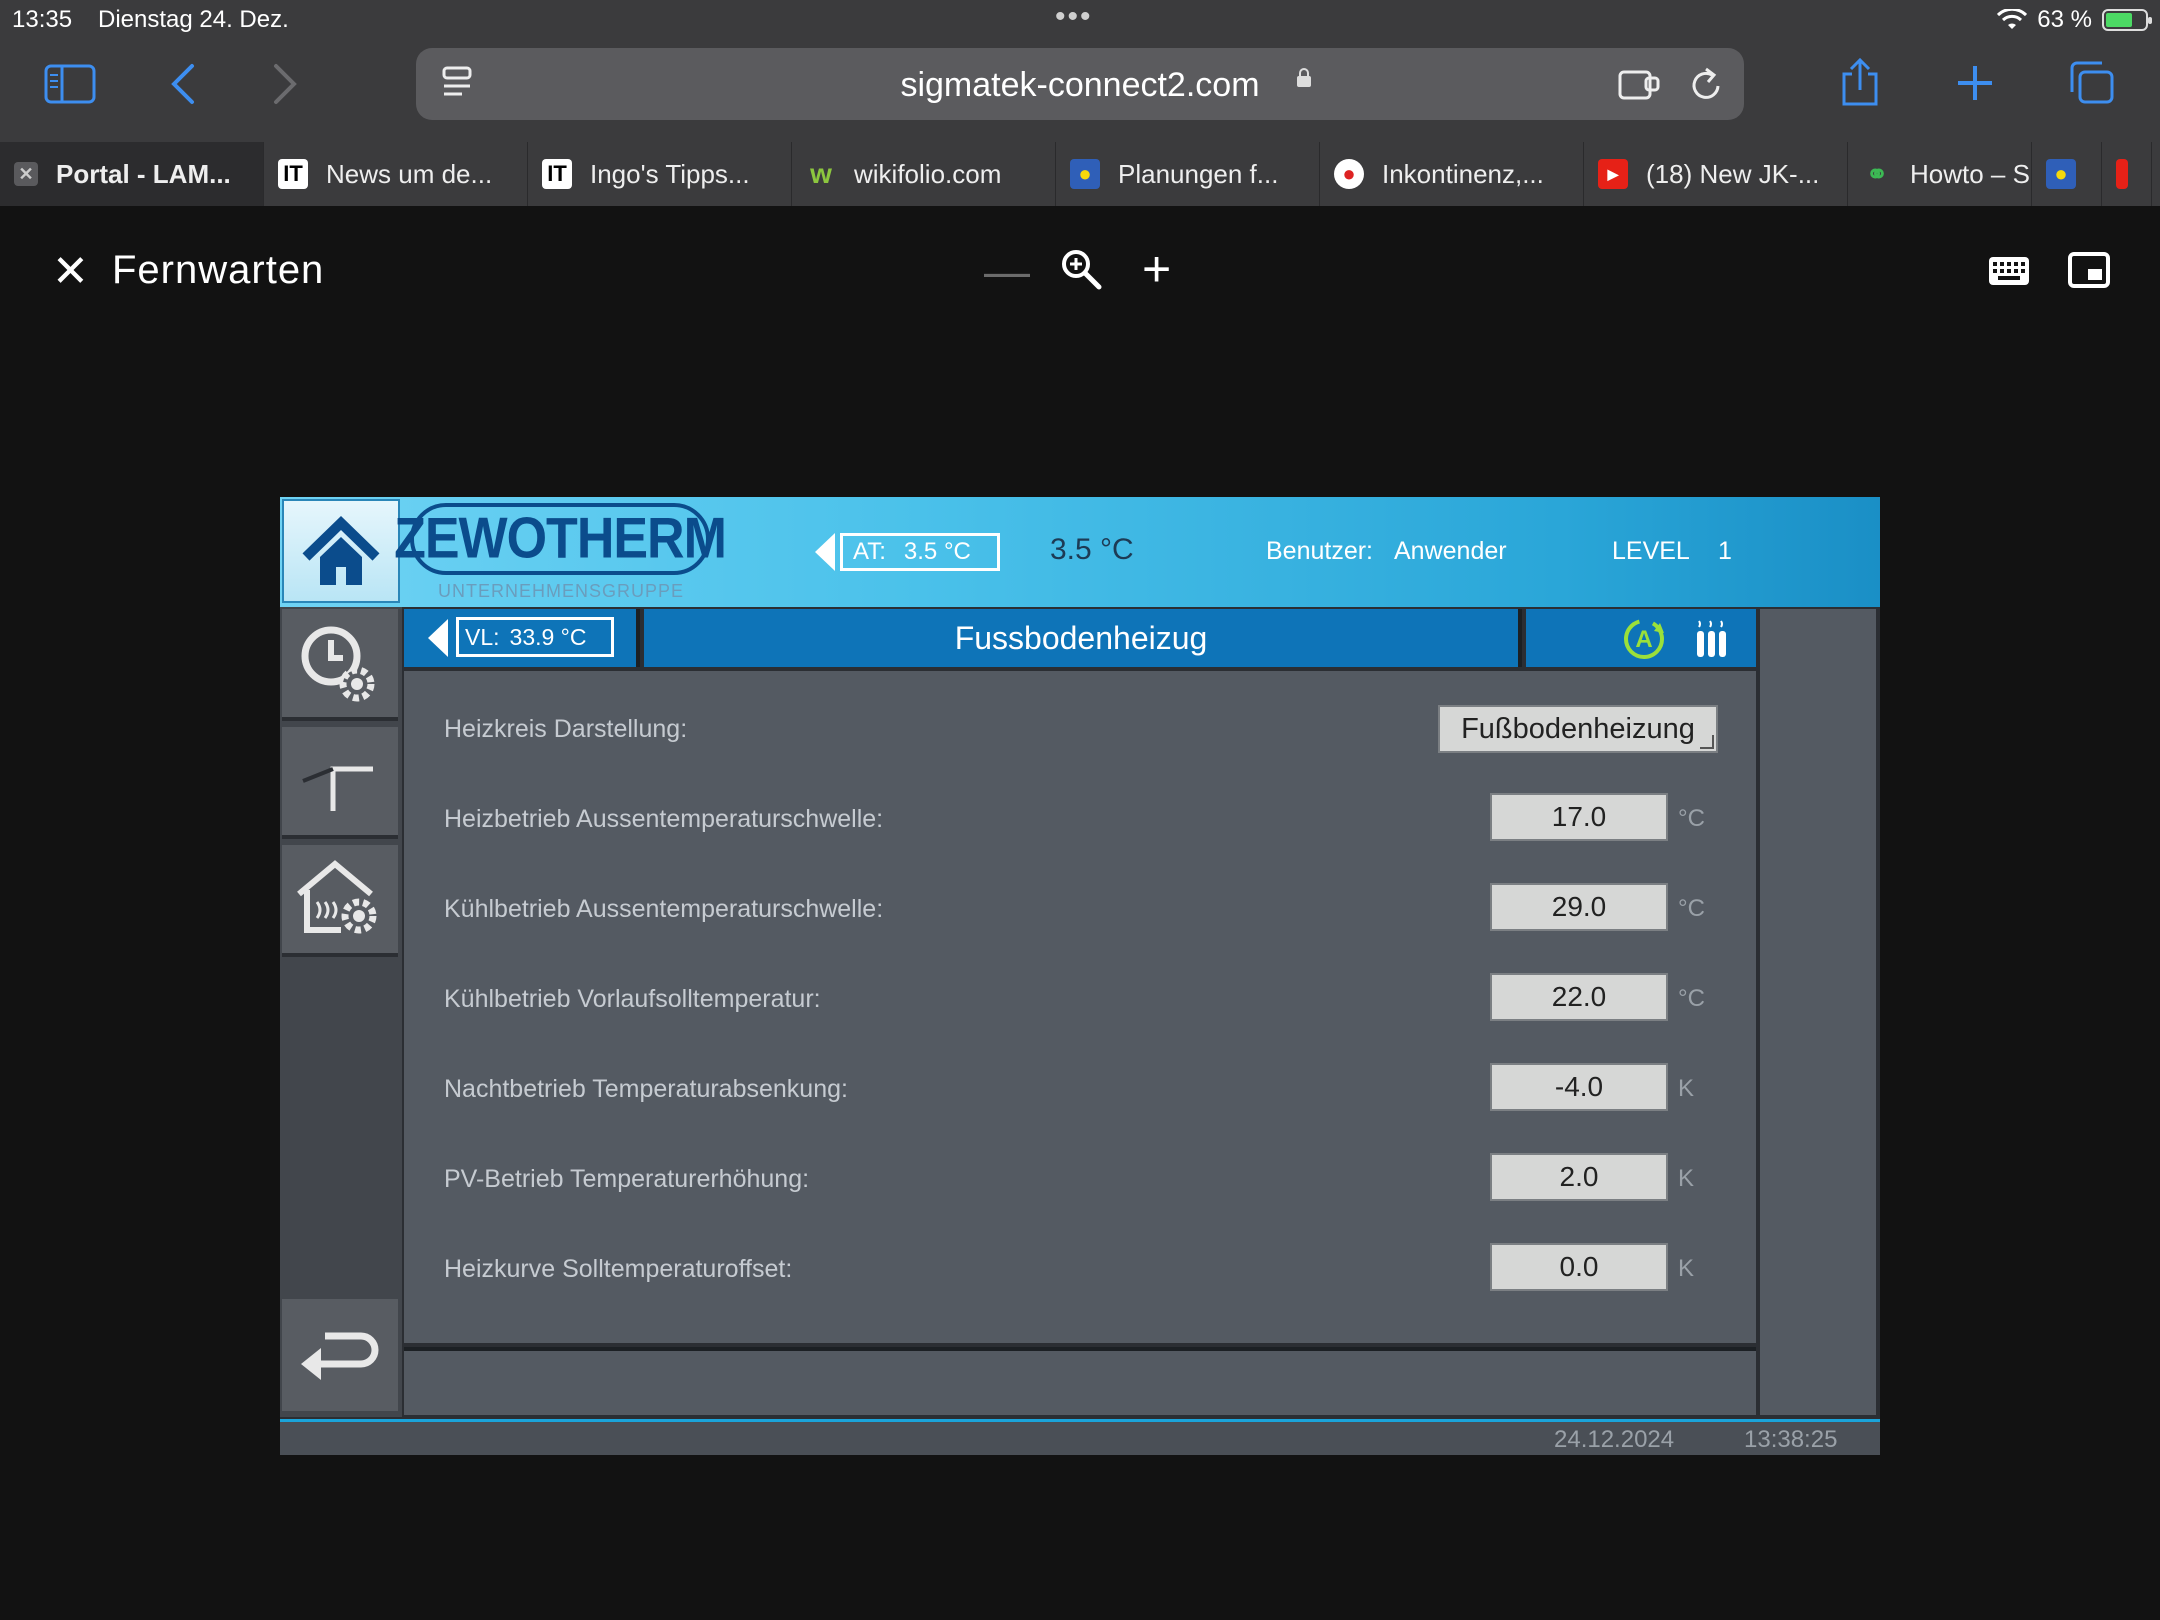 The width and height of the screenshot is (2160, 1620). What do you see at coordinates (218, 270) in the screenshot?
I see `page-title: Fernwarten` at bounding box center [218, 270].